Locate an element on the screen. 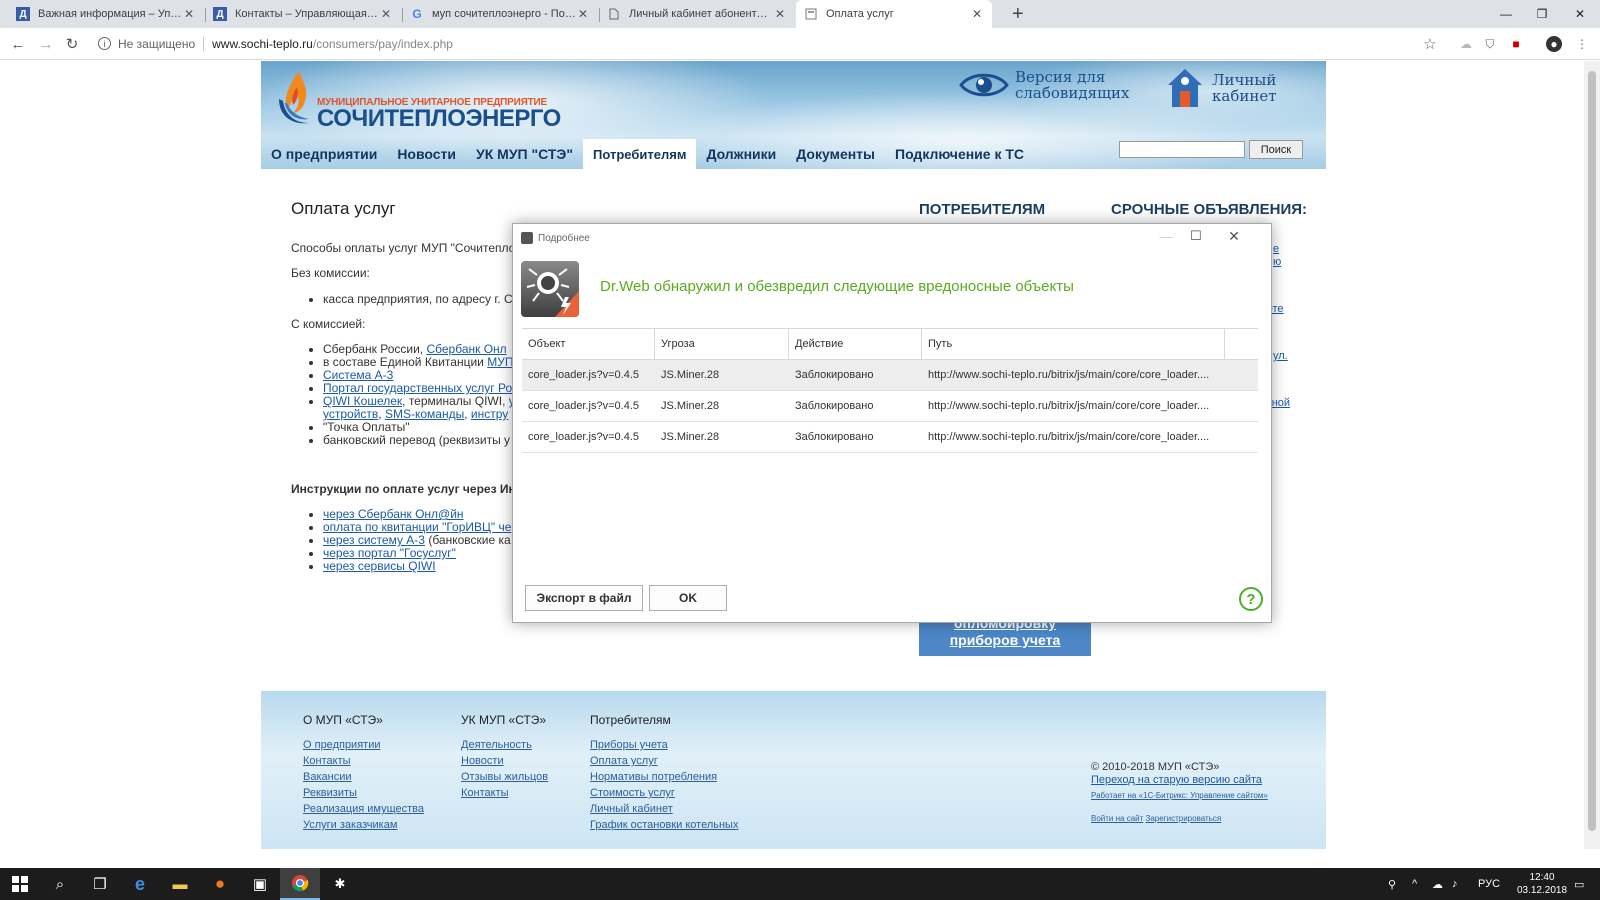  instr-link: через сервисы QIWI is located at coordinates (379, 566).